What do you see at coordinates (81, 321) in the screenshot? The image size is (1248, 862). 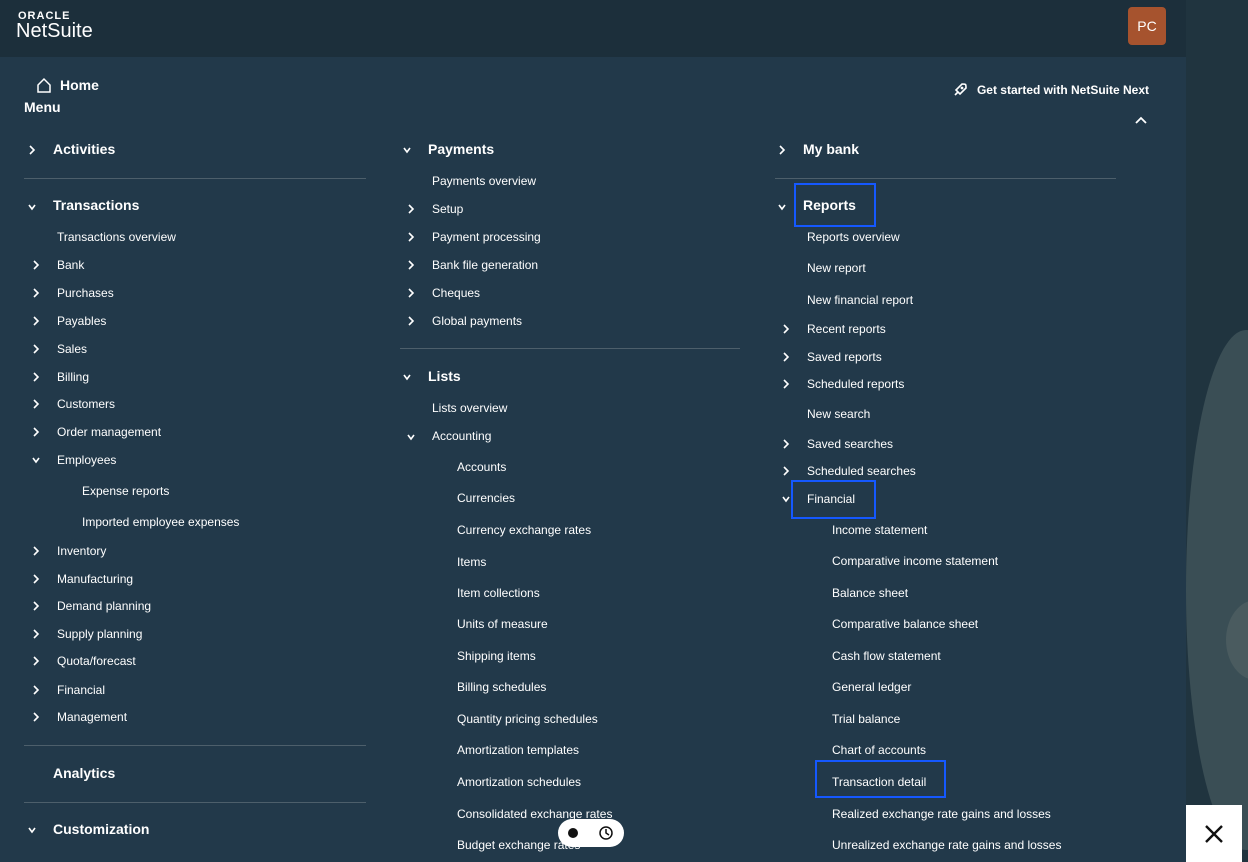 I see `menu-item: Payables` at bounding box center [81, 321].